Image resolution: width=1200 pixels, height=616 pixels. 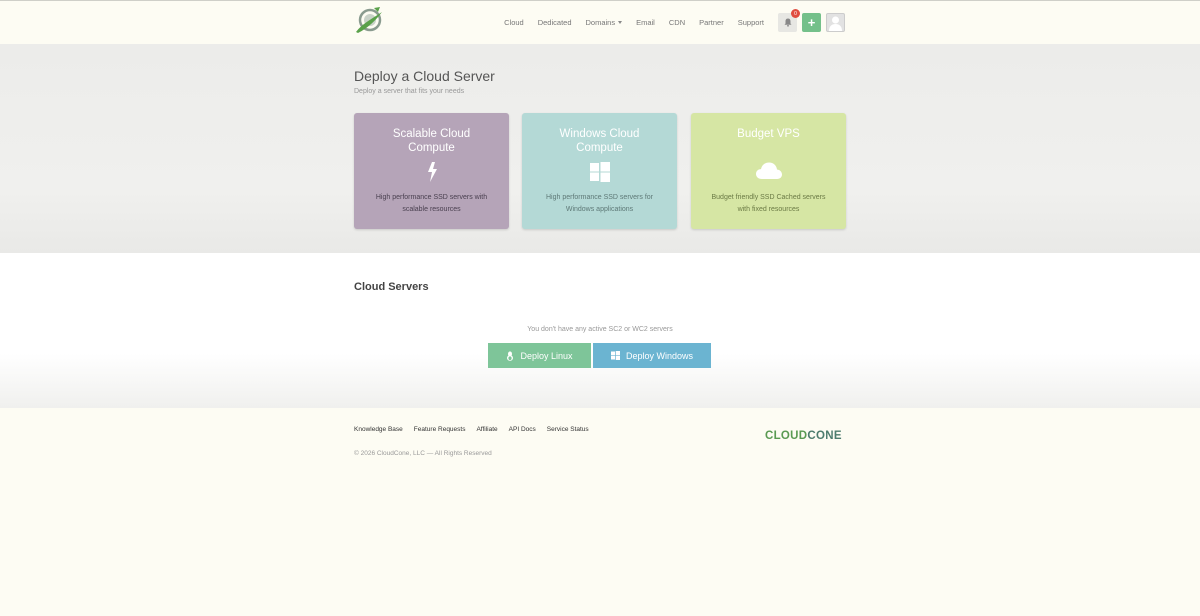 I want to click on lightning-icon, so click(x=432, y=172).